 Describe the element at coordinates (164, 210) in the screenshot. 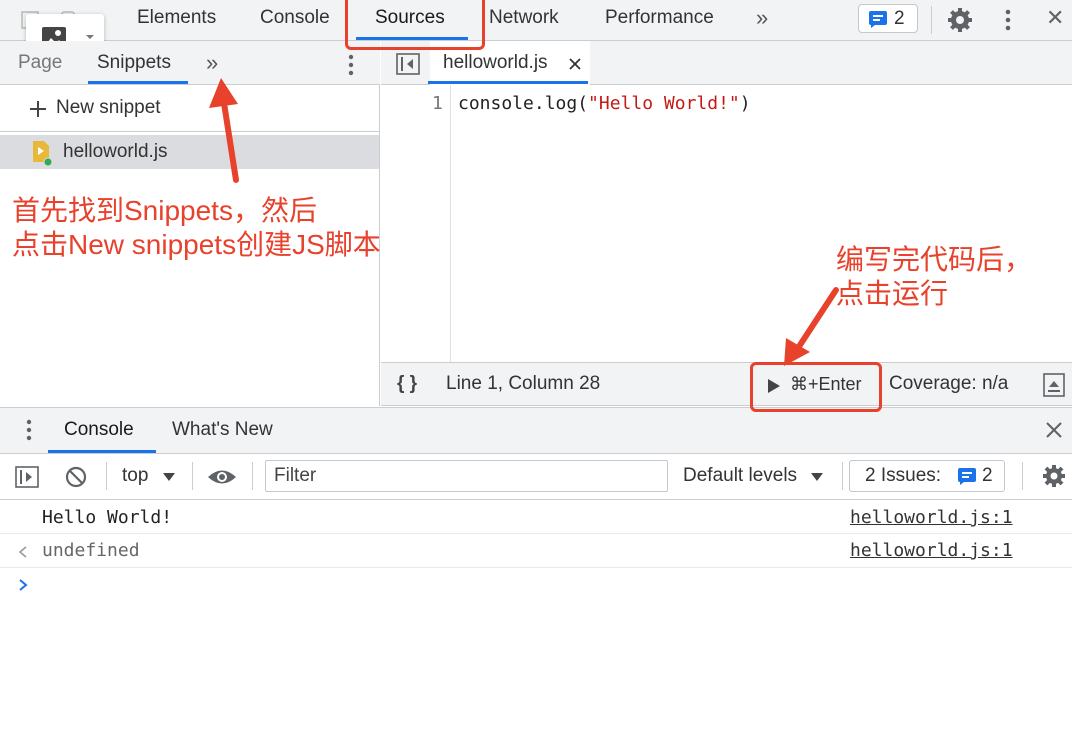

I see `annotation-left-line-1: 首先找到Snippets，然后` at that location.